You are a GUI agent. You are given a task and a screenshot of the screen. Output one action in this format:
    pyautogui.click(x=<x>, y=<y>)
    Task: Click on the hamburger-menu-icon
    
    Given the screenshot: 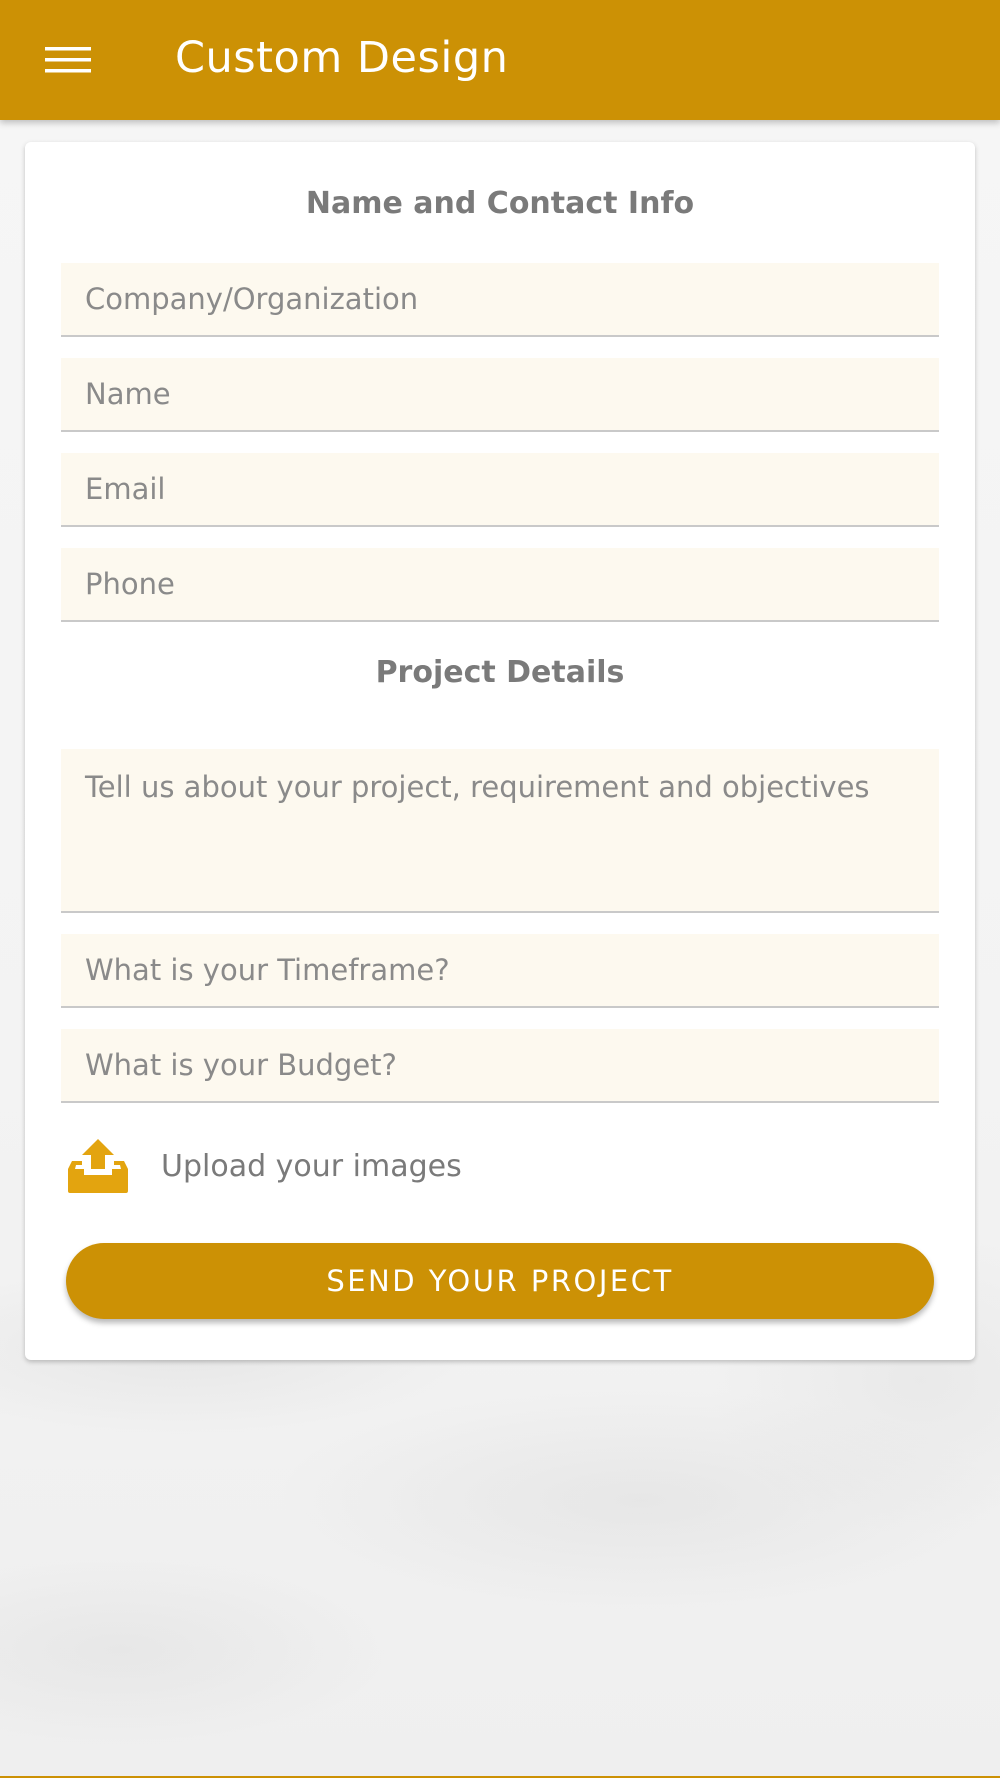 What is the action you would take?
    pyautogui.click(x=68, y=60)
    